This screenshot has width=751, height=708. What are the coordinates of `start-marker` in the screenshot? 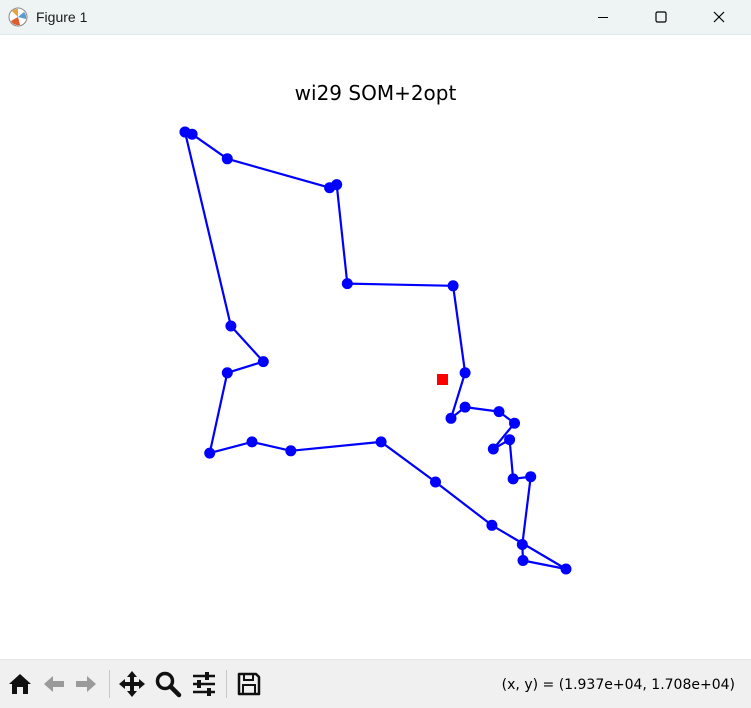 It's located at (442, 379).